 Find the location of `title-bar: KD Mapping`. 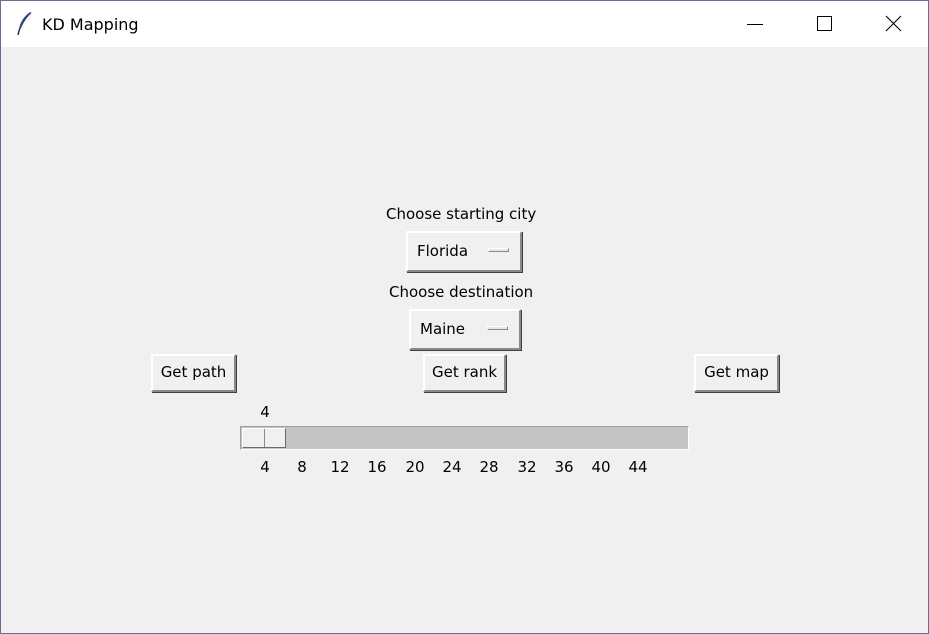

title-bar: KD Mapping is located at coordinates (464, 24).